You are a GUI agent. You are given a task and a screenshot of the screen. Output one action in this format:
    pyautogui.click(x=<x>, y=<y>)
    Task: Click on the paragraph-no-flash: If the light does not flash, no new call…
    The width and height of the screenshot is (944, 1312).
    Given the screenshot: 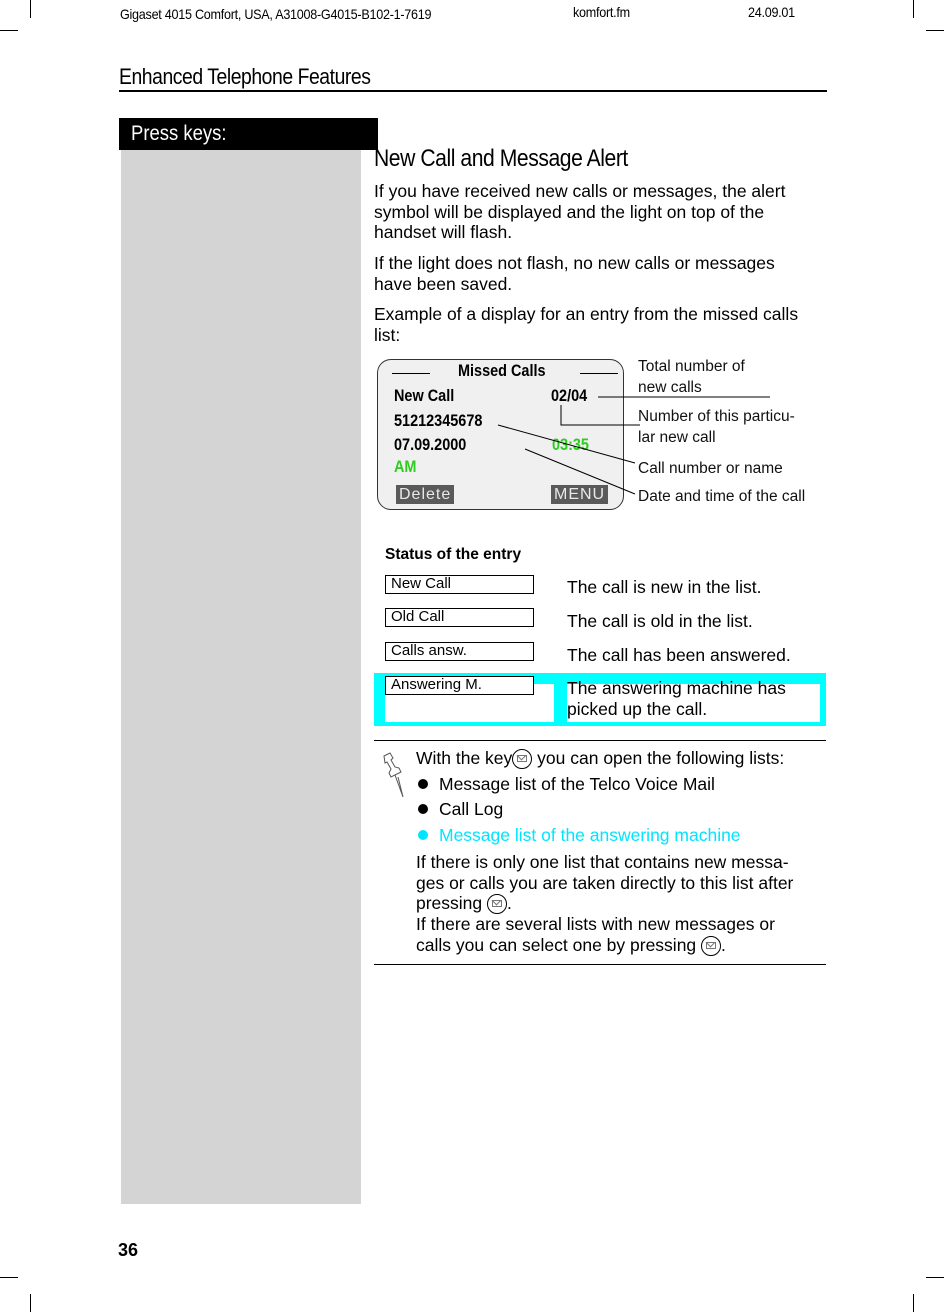 What is the action you would take?
    pyautogui.click(x=601, y=273)
    